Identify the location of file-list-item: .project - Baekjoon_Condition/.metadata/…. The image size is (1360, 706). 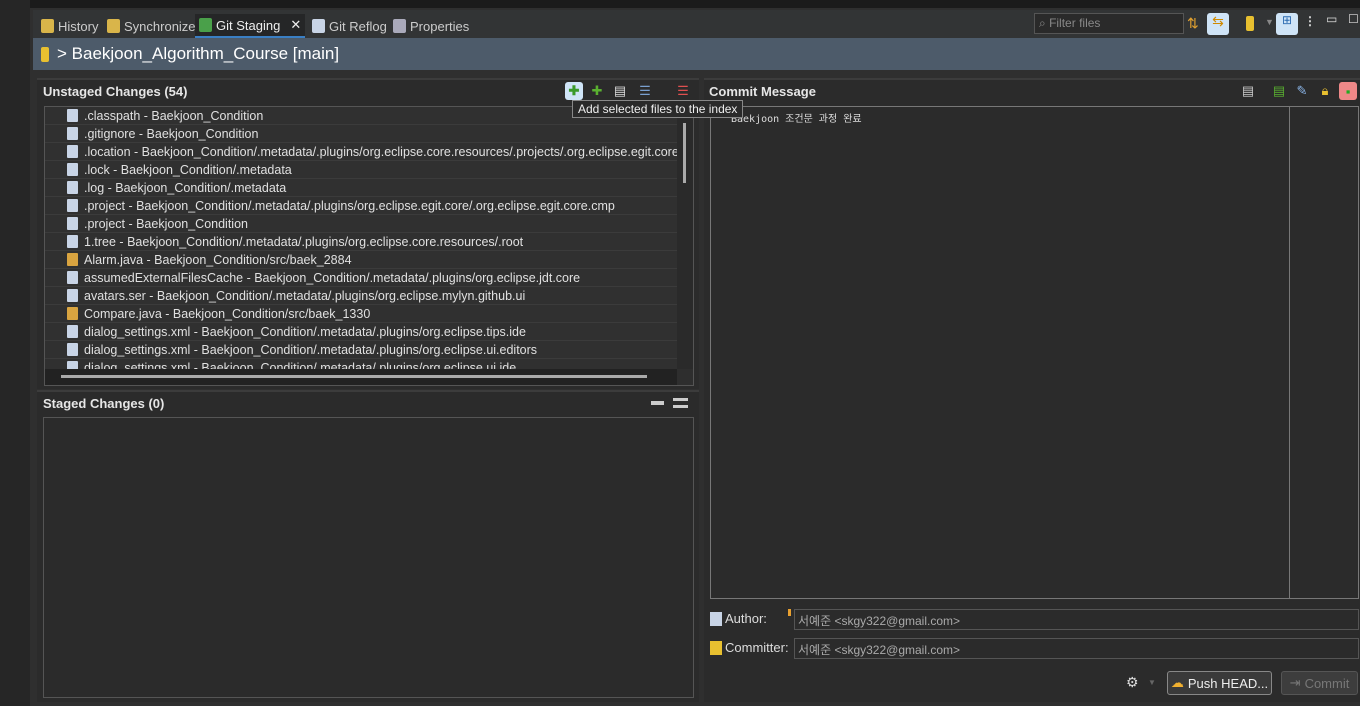
(361, 206).